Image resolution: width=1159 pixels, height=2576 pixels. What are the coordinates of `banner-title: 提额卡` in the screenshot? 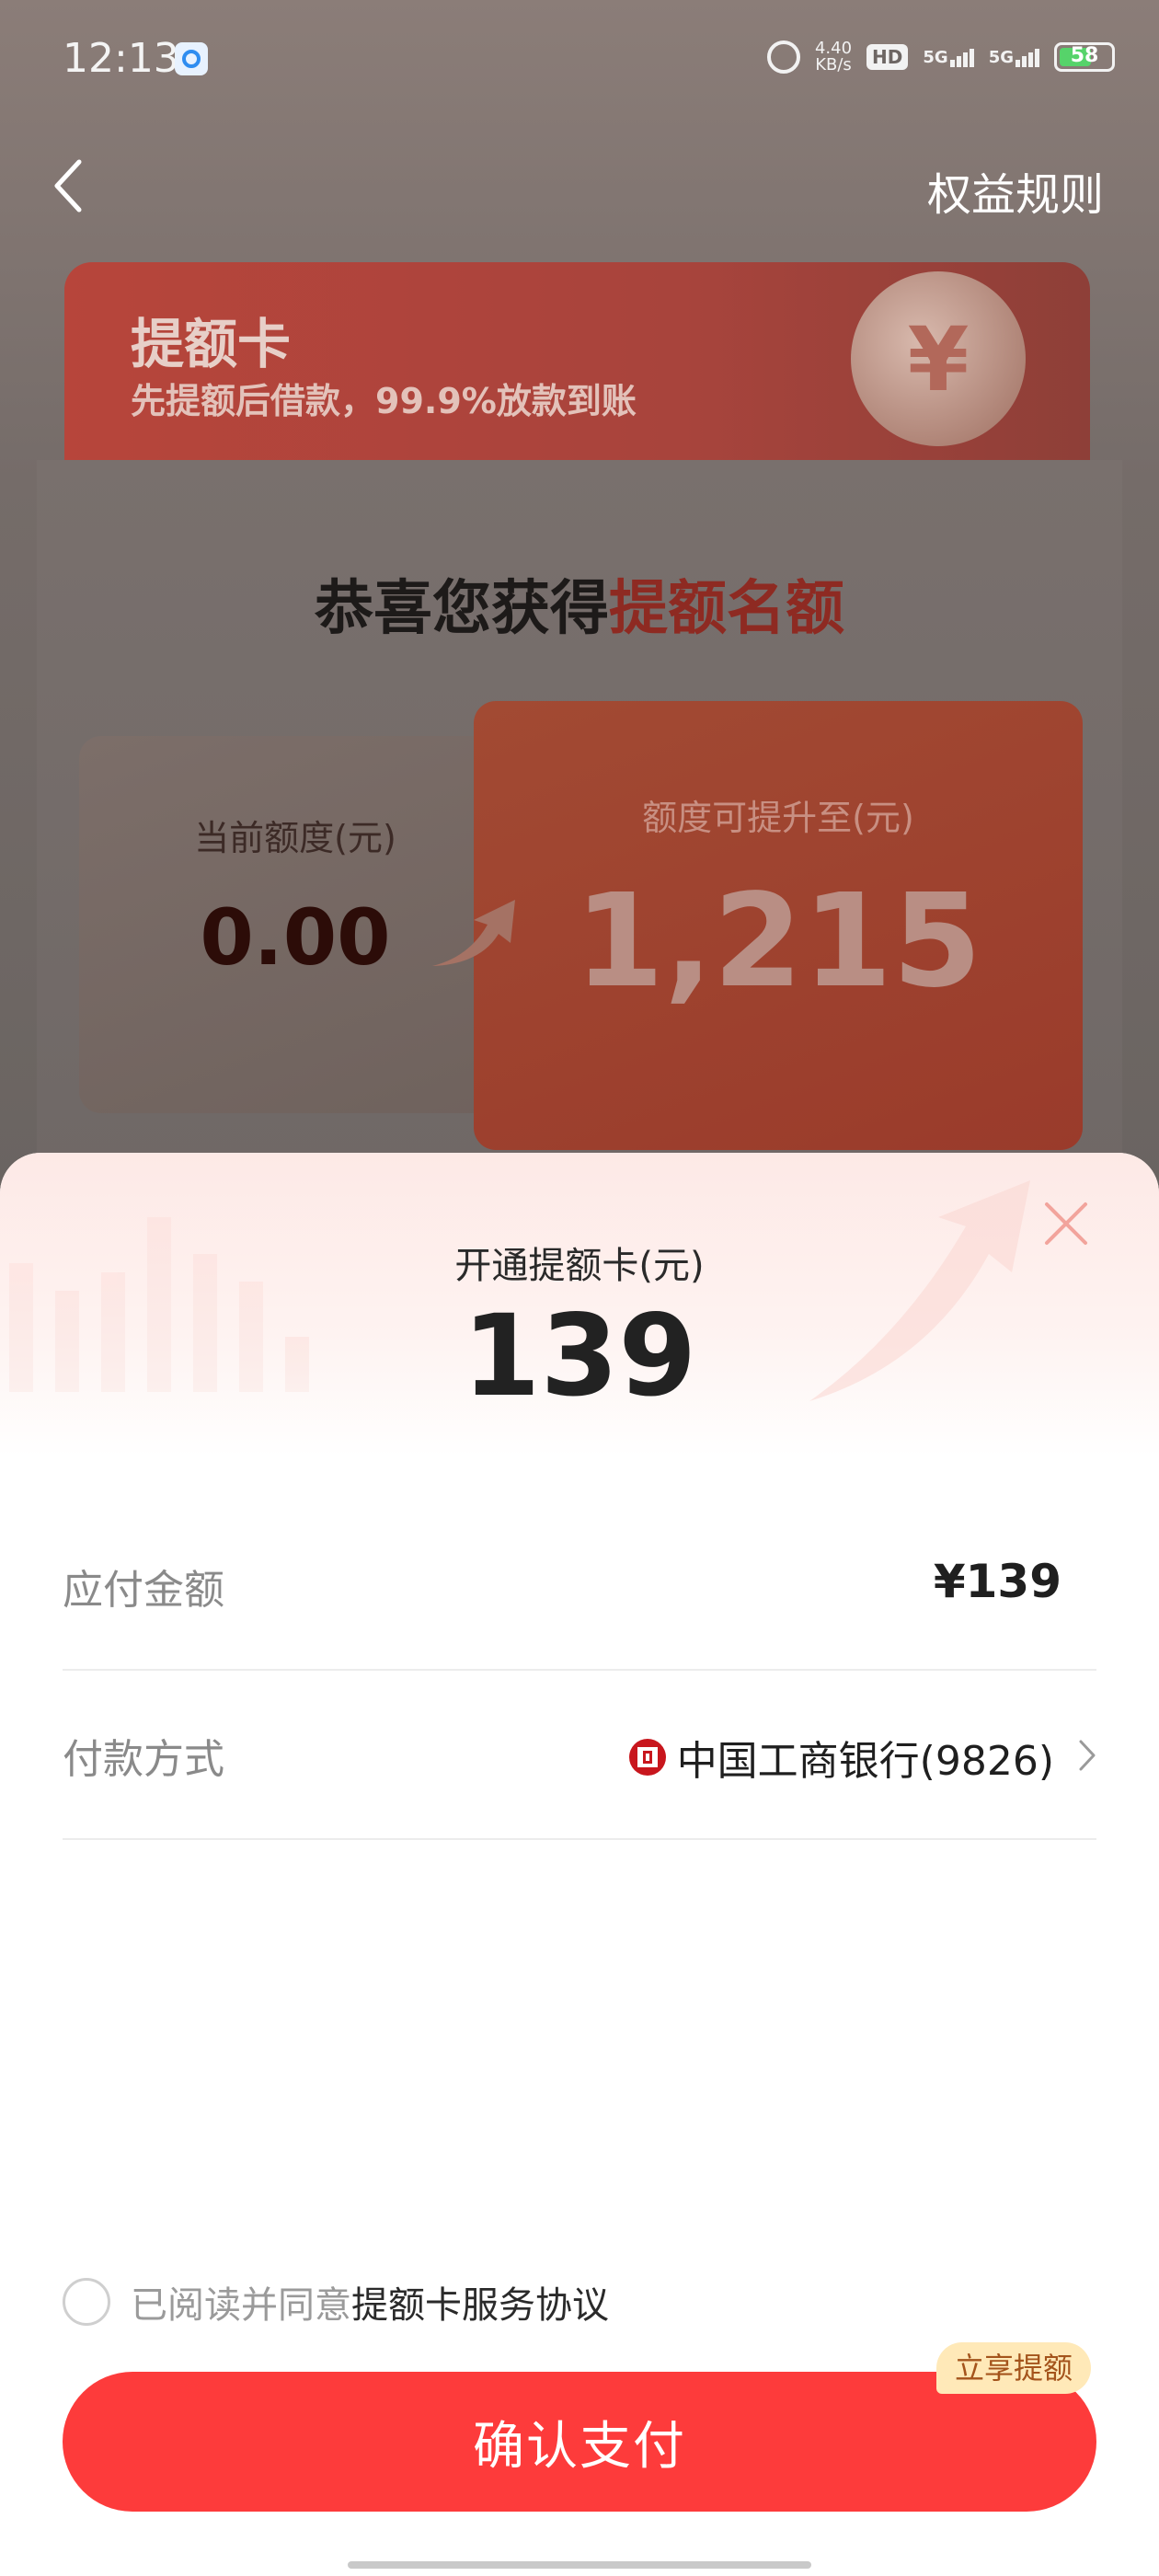 It's located at (211, 344).